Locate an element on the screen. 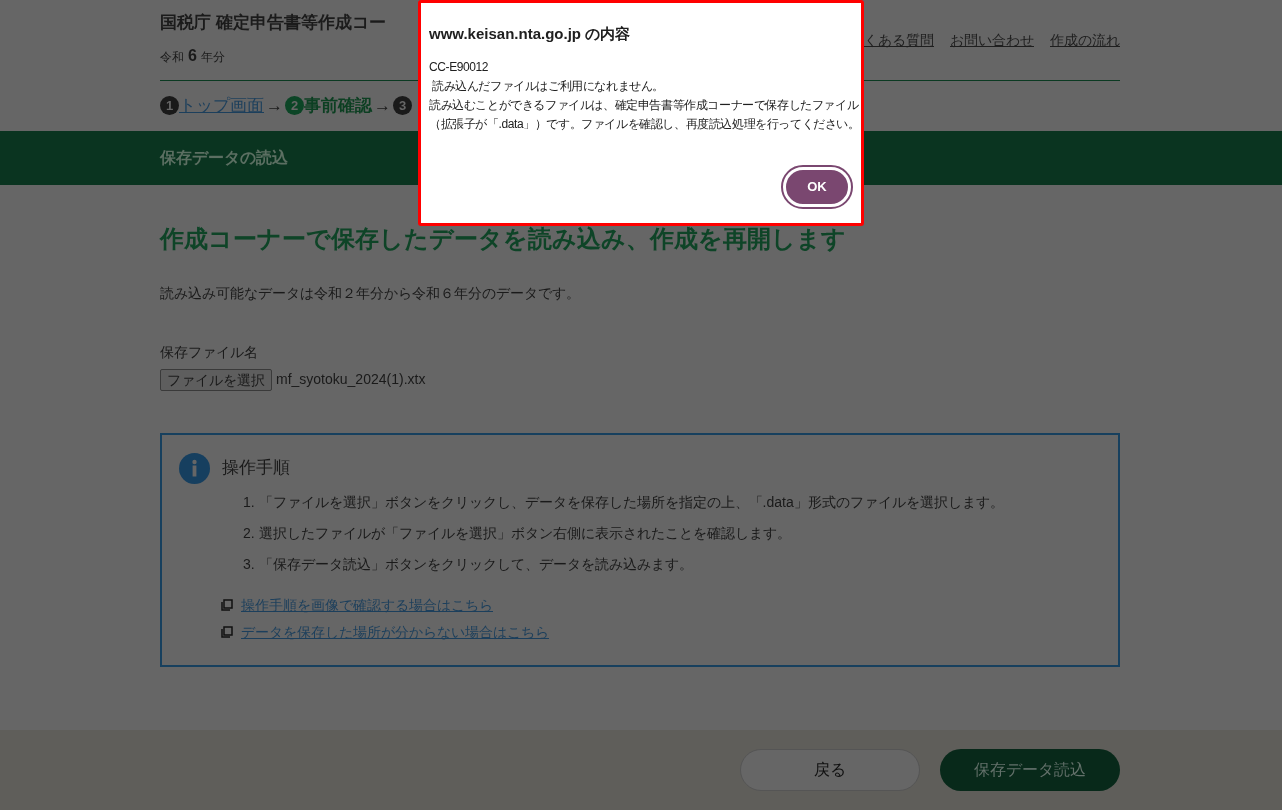 This screenshot has height=810, width=1282. step-text: 1. 「ファイルを選択」ボタンをクリックし、データを保存した場所を指定の上、「.data」形式のファイルを選択します。 is located at coordinates (623, 502).